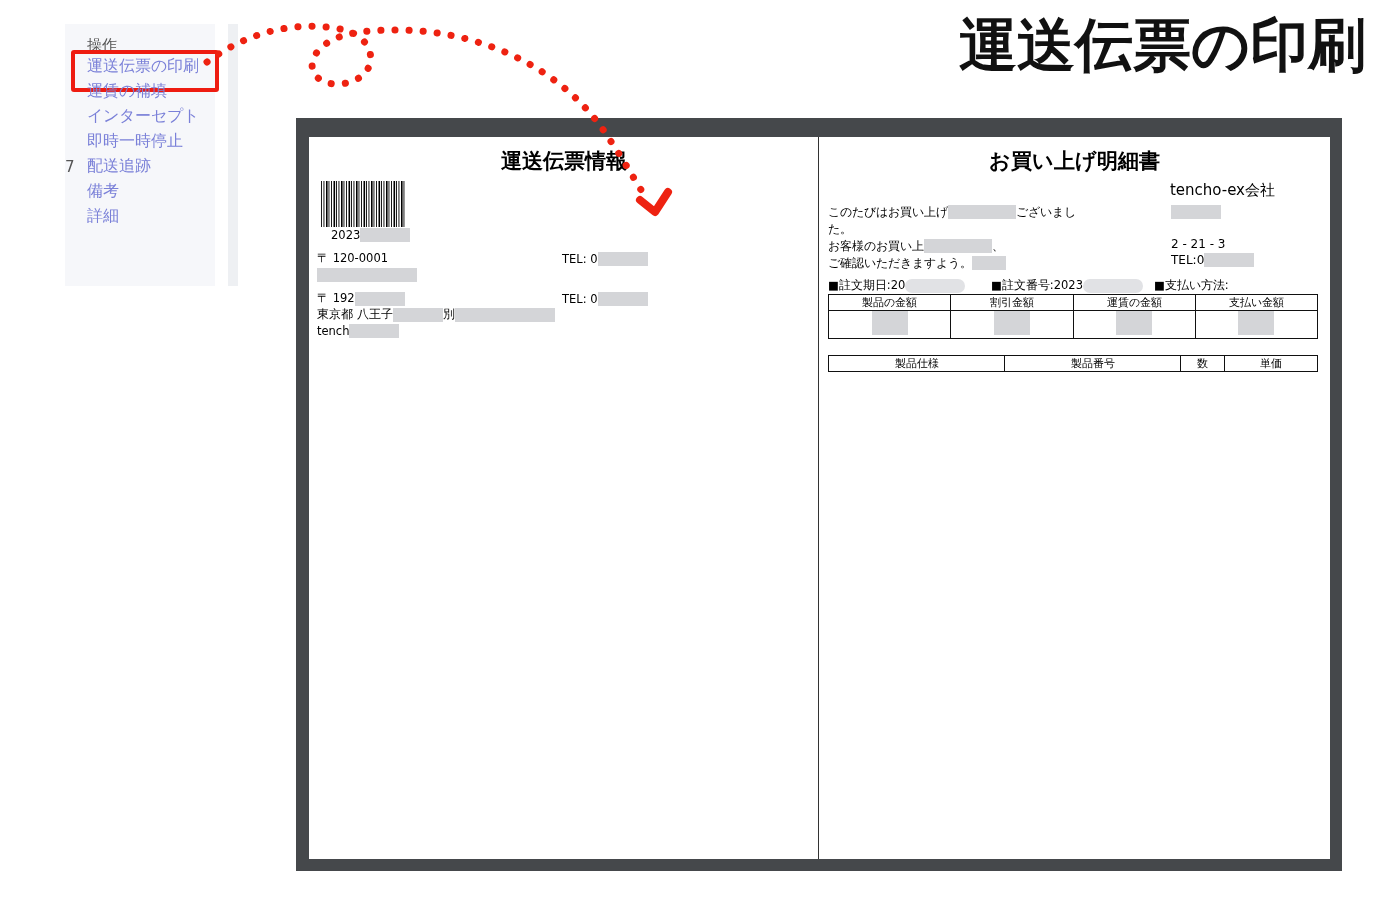  I want to click on column-header: 製品仕様, so click(916, 363).